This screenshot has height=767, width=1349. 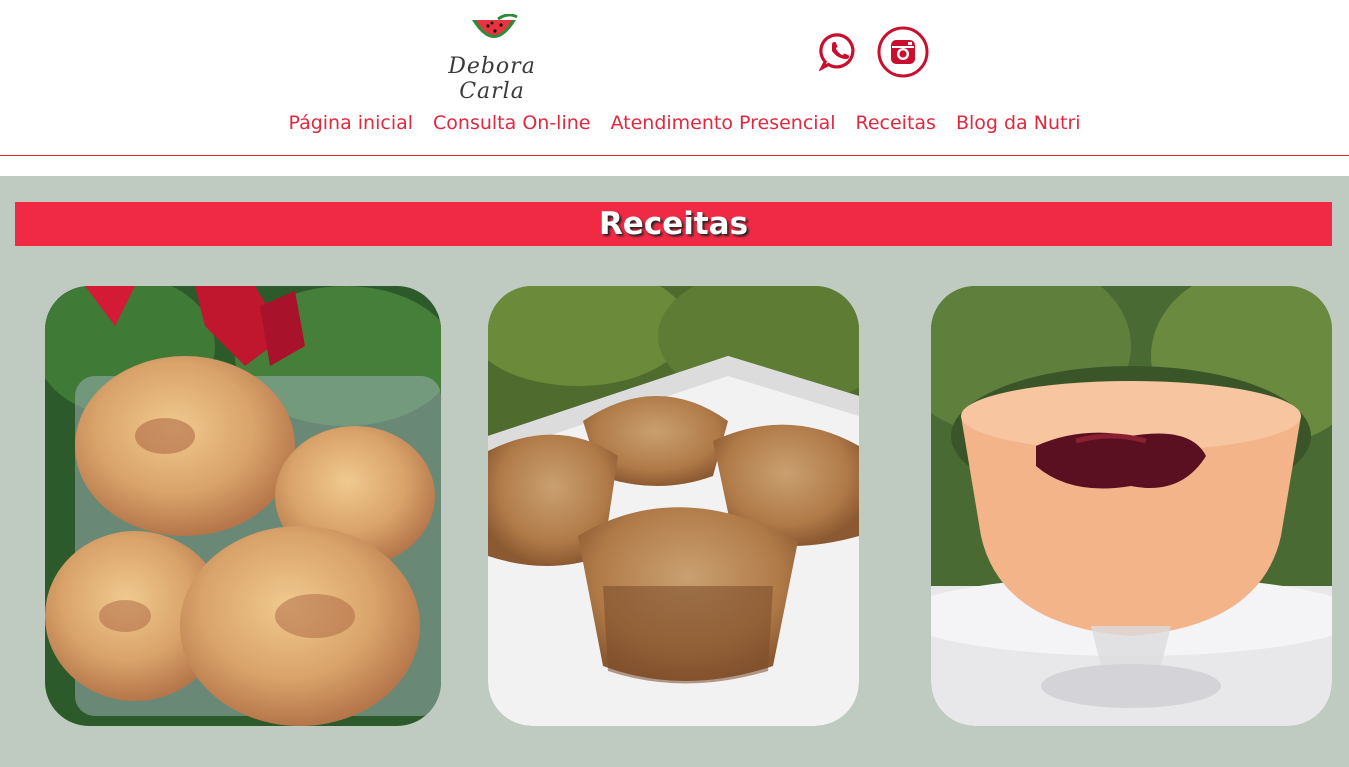 I want to click on page-title-bar: Receitas, so click(x=673, y=224).